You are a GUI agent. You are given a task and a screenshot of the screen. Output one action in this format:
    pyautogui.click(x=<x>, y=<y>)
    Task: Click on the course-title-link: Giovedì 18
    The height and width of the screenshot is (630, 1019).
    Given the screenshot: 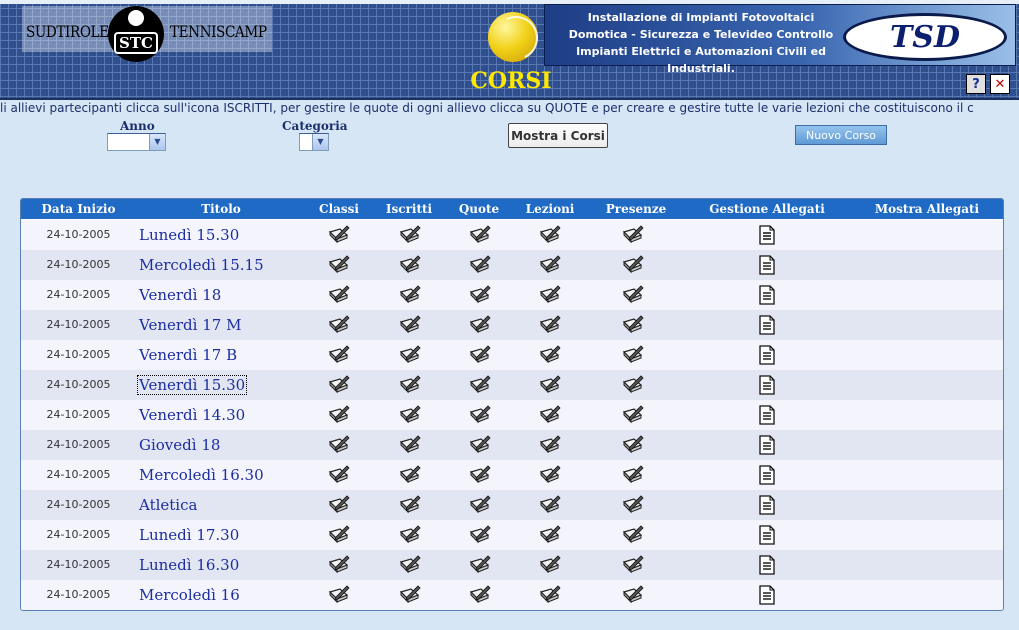 What is the action you would take?
    pyautogui.click(x=179, y=445)
    